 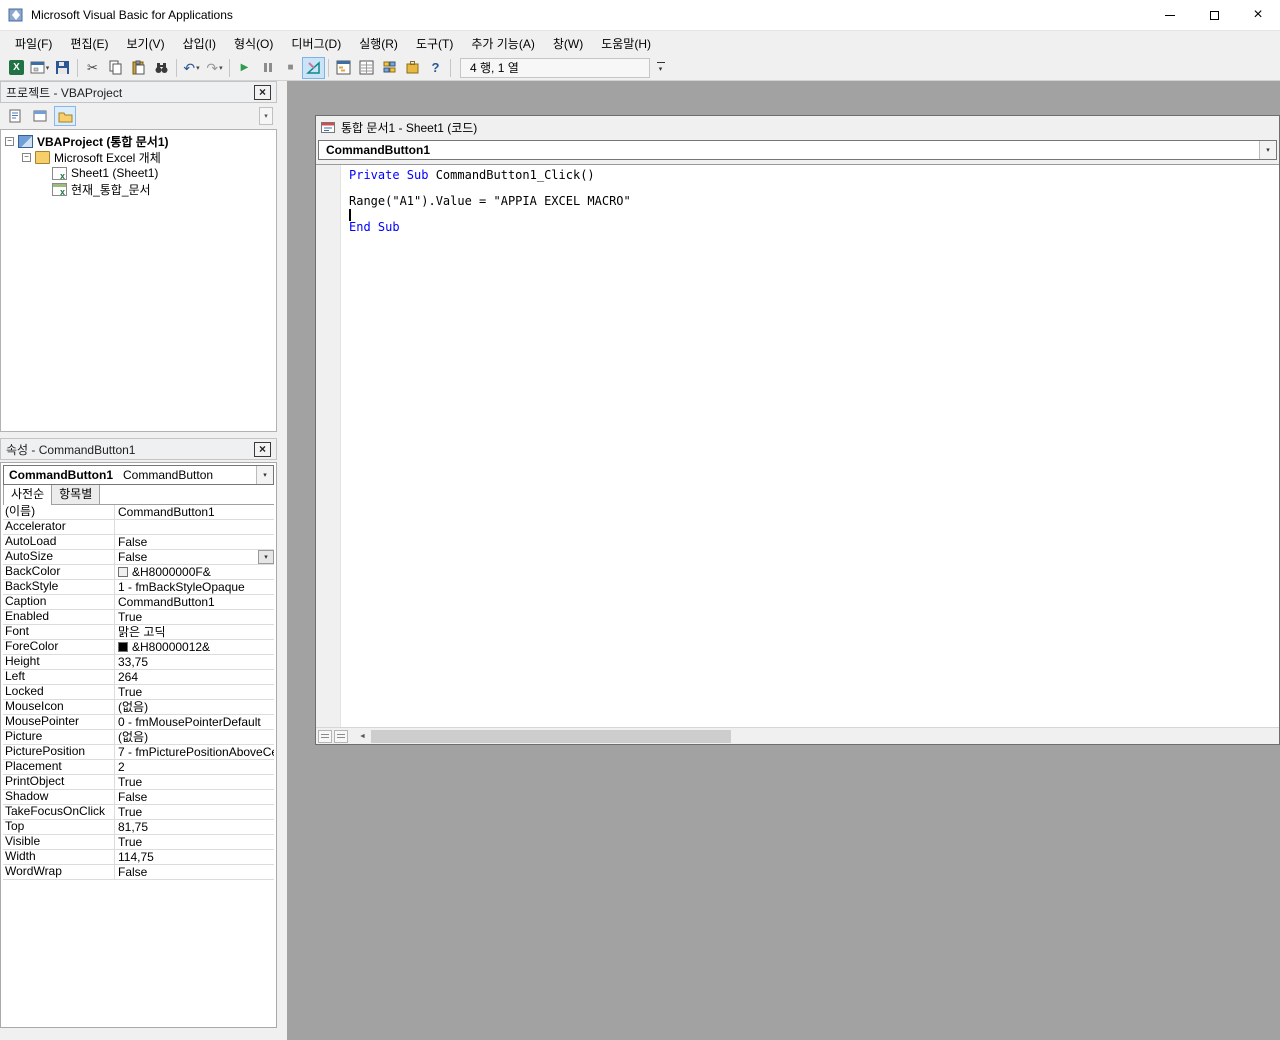 I want to click on property-row: TakeFocusOnClick True, so click(x=138, y=812).